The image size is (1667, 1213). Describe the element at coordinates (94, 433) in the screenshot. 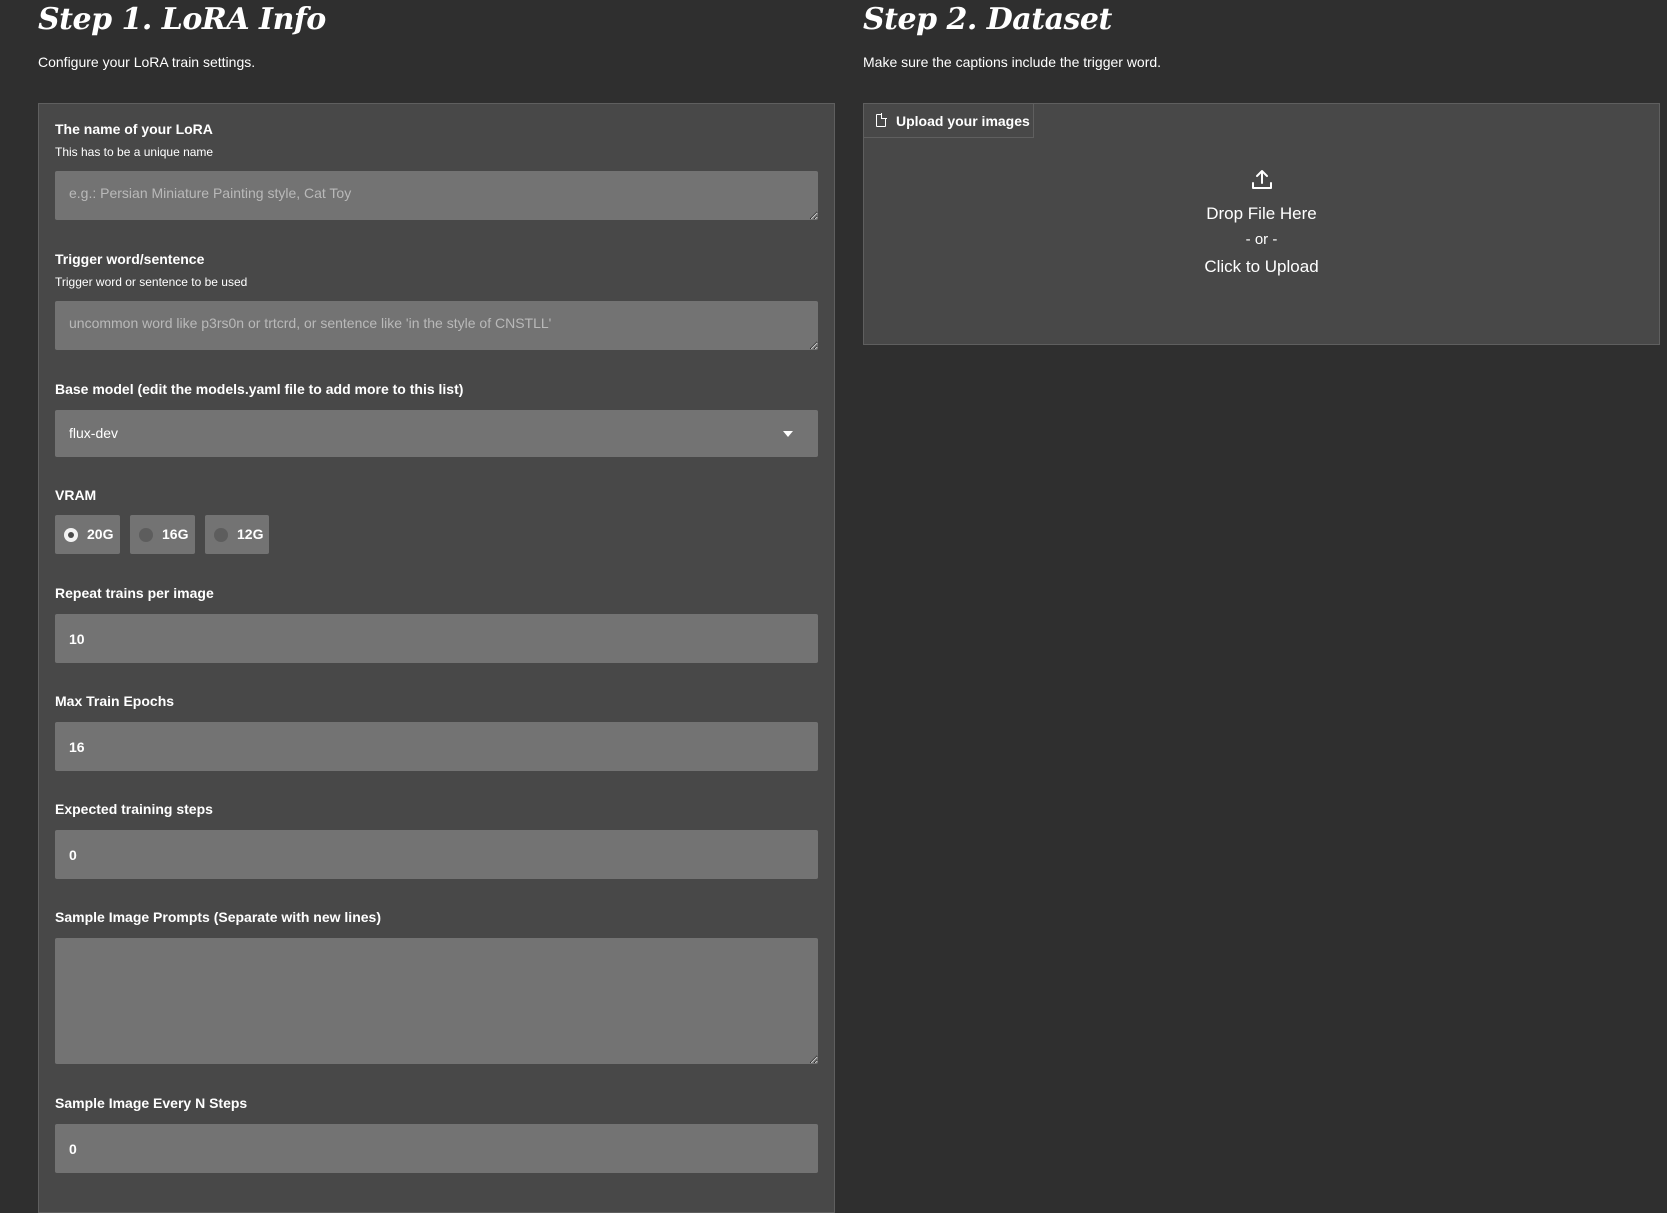

I see `base-model-selected: flux-dev` at that location.